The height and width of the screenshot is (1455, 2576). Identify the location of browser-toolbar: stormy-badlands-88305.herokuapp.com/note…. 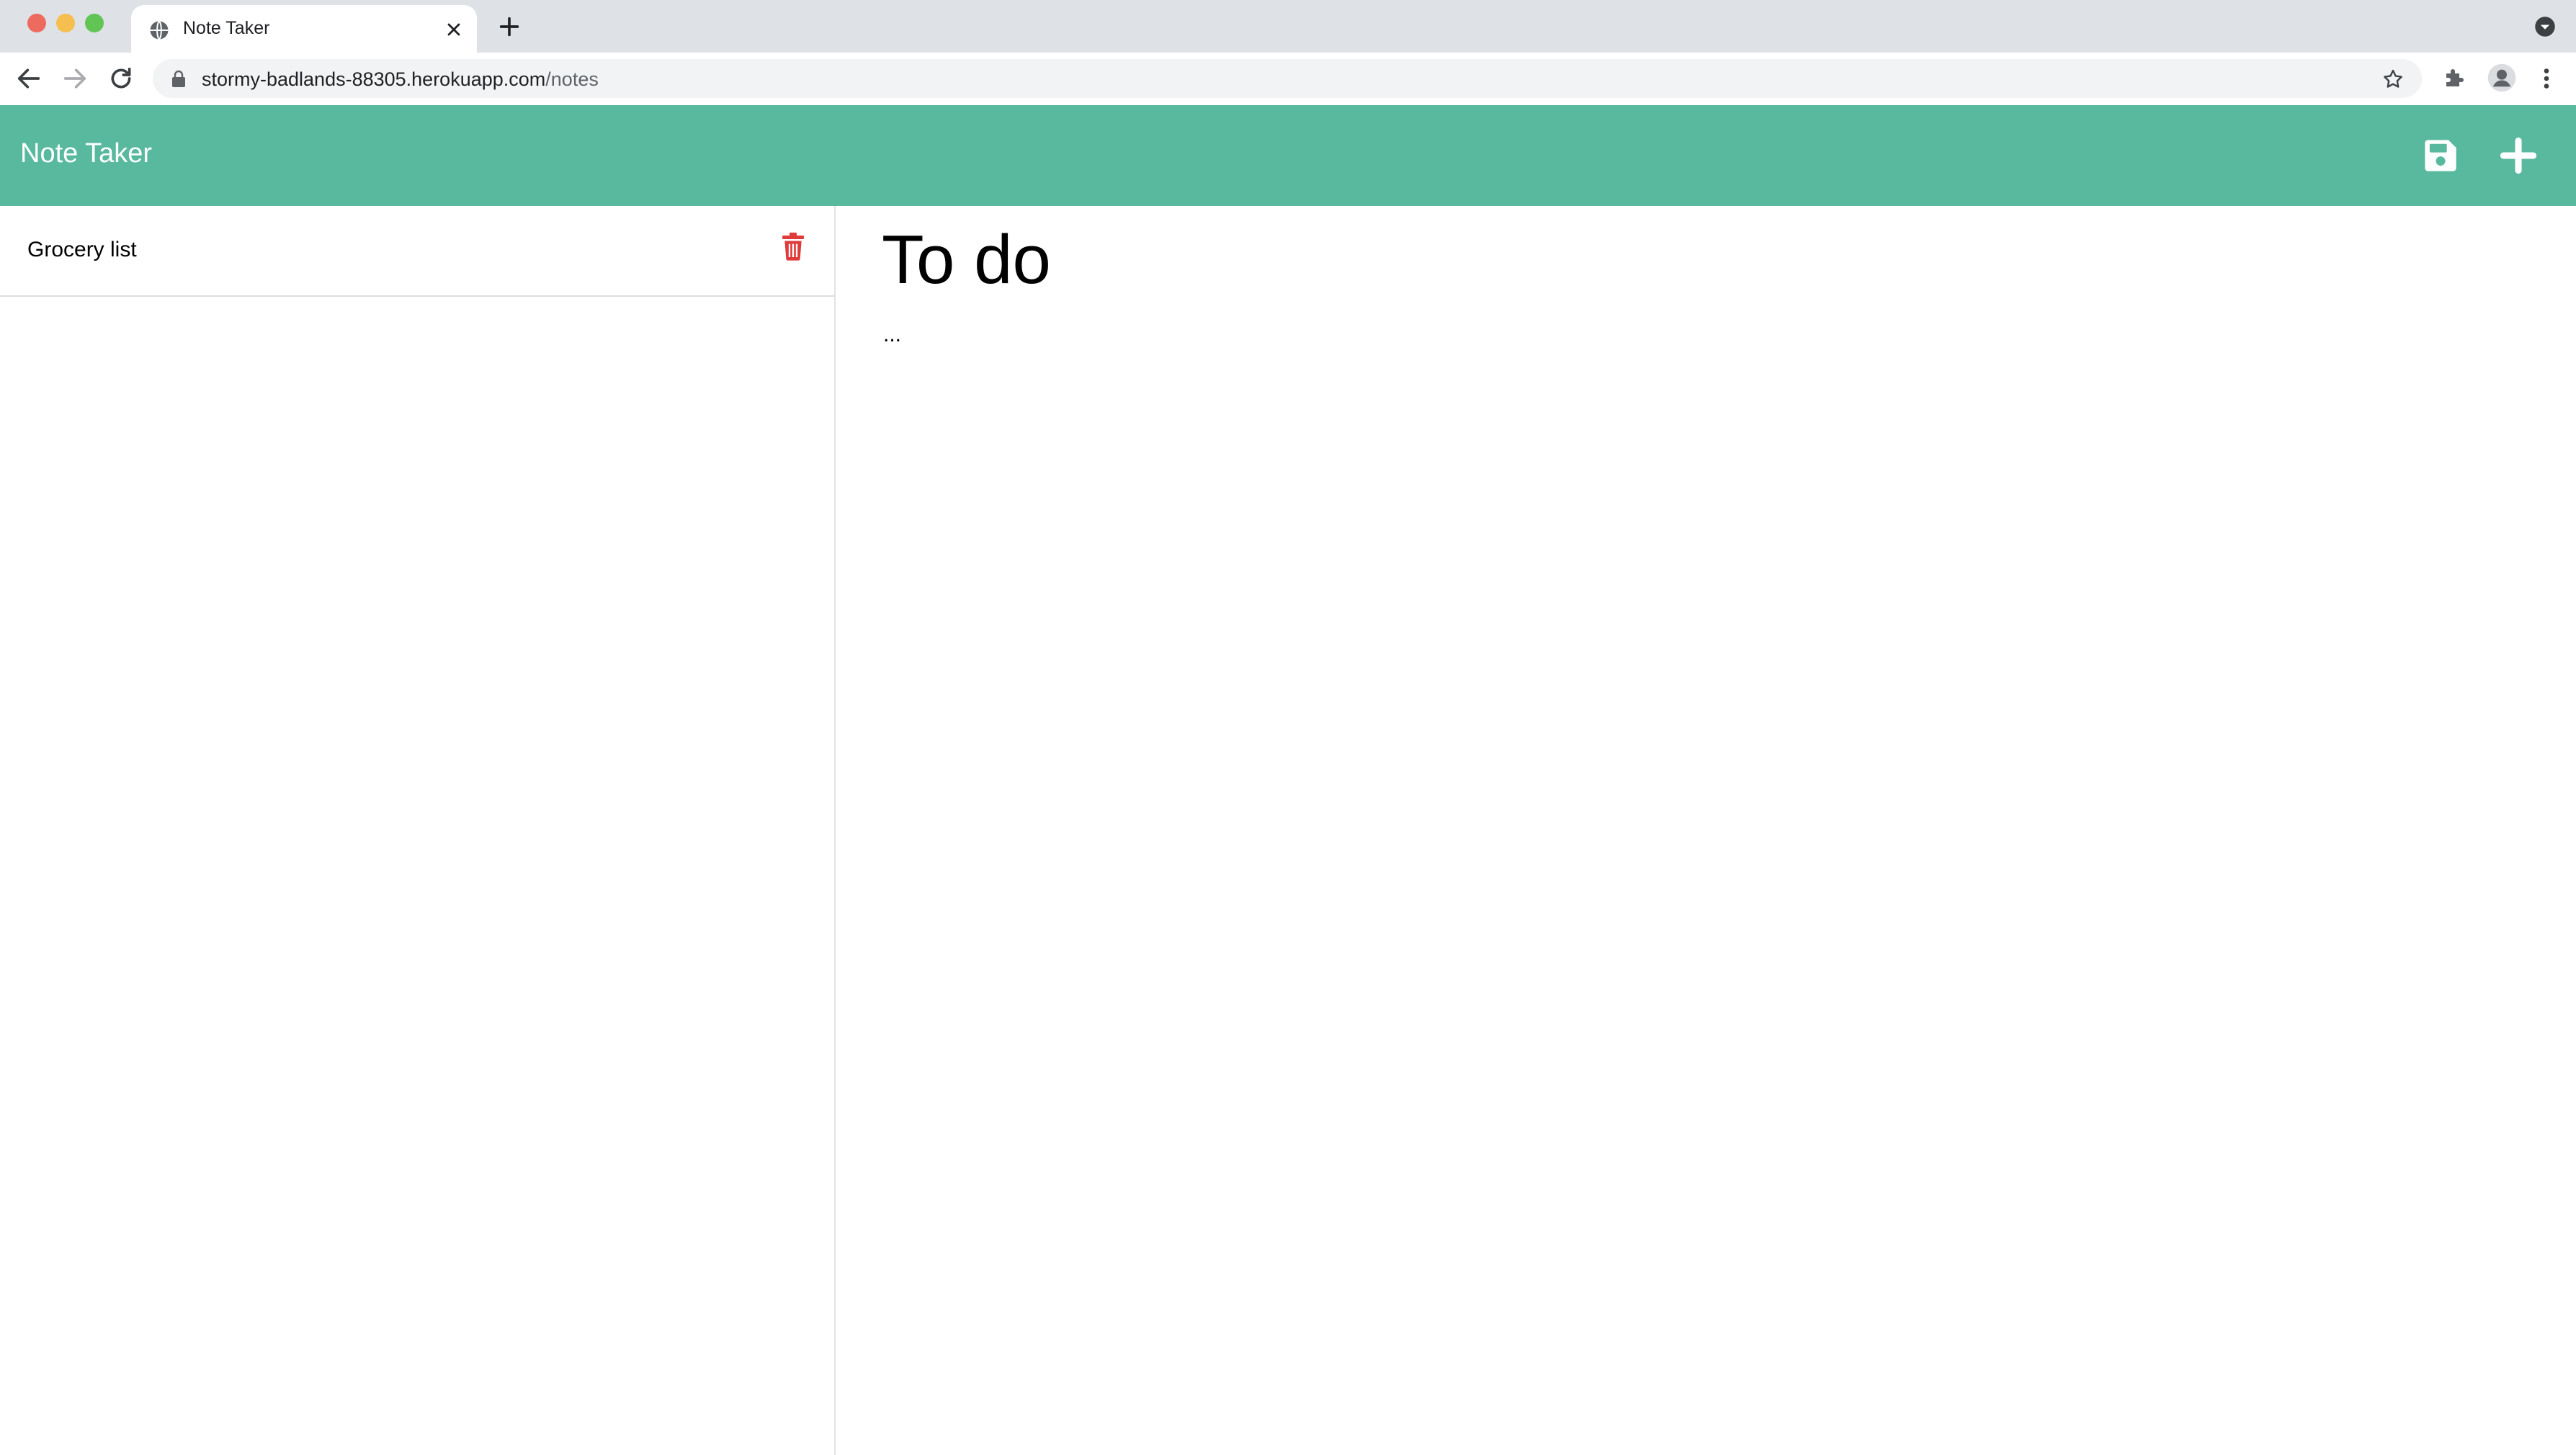
(1288, 79).